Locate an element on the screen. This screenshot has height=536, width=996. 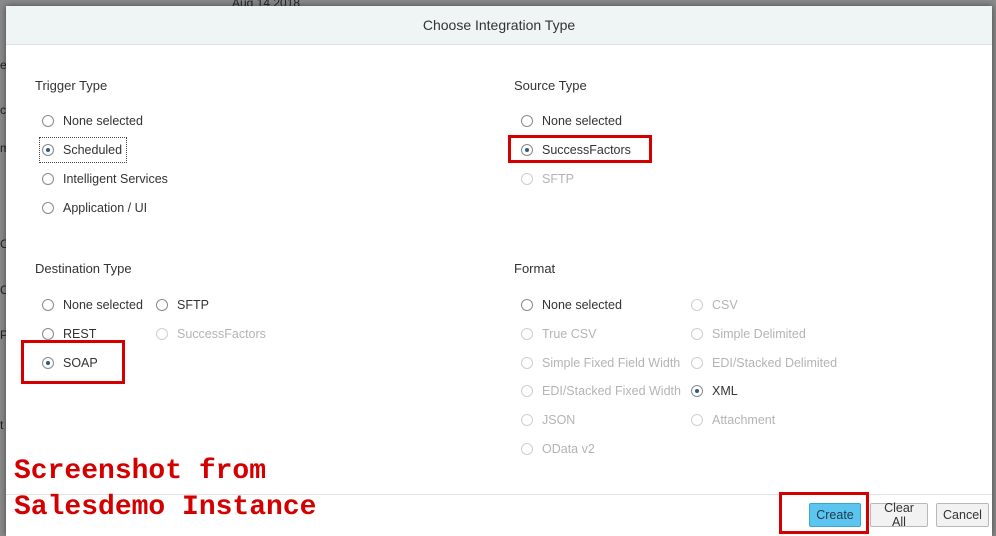
destination-option-successfactors: SuccessFactors is located at coordinates (211, 334).